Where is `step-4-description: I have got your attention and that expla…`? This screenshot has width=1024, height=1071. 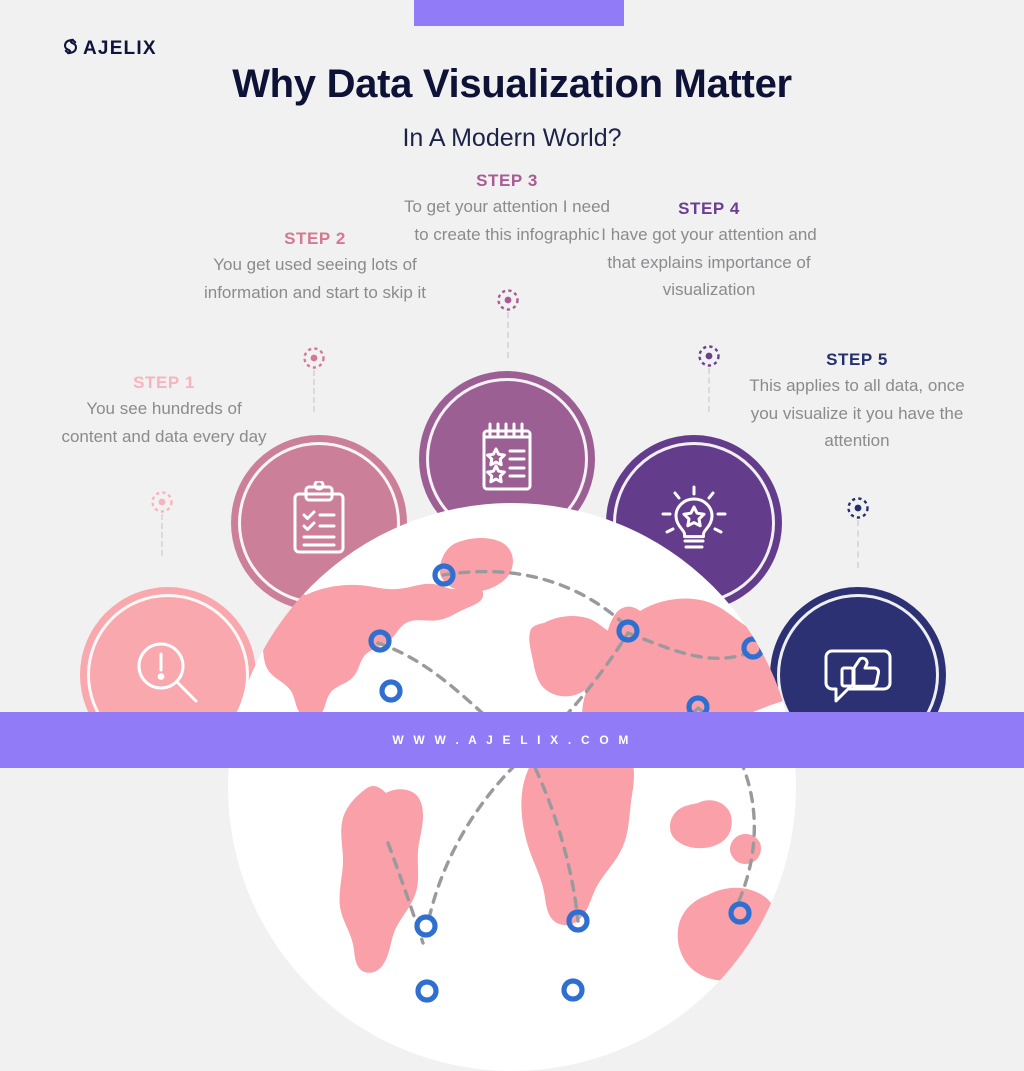 step-4-description: I have got your attention and that expla… is located at coordinates (709, 262).